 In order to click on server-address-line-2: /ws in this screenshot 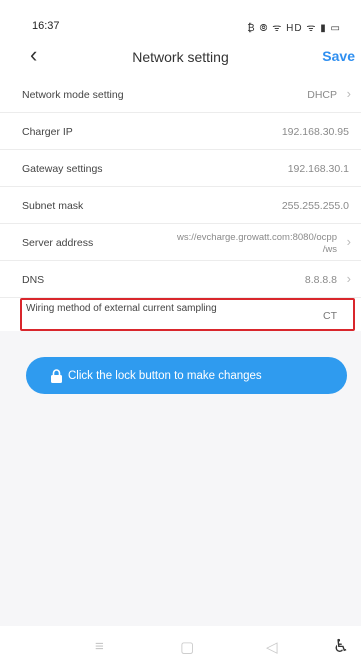, I will do `click(329, 249)`.